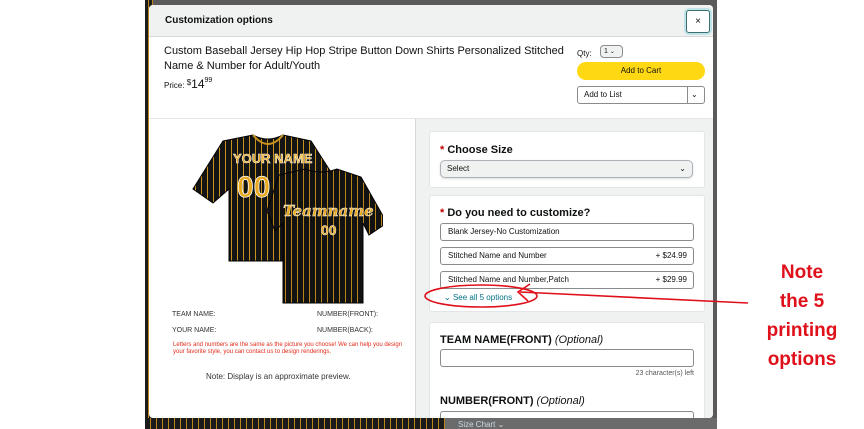  Describe the element at coordinates (566, 169) in the screenshot. I see `size-select: Select ⌄` at that location.